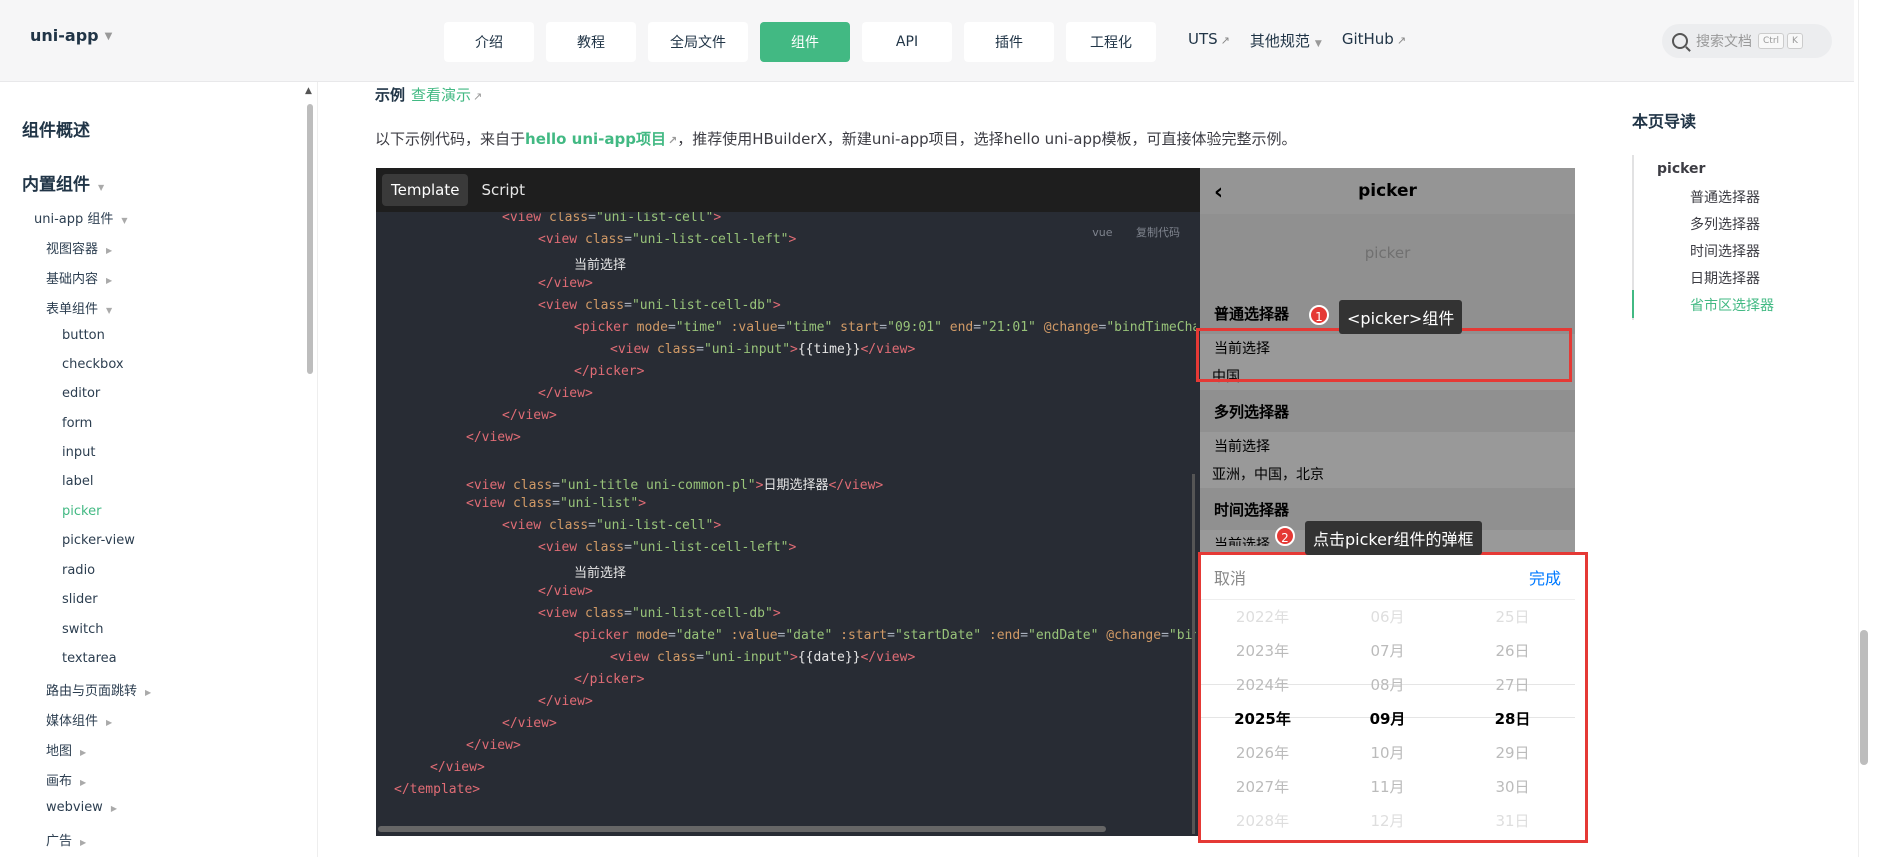 The height and width of the screenshot is (857, 1887). I want to click on sidebar-item-label: webview, so click(74, 807).